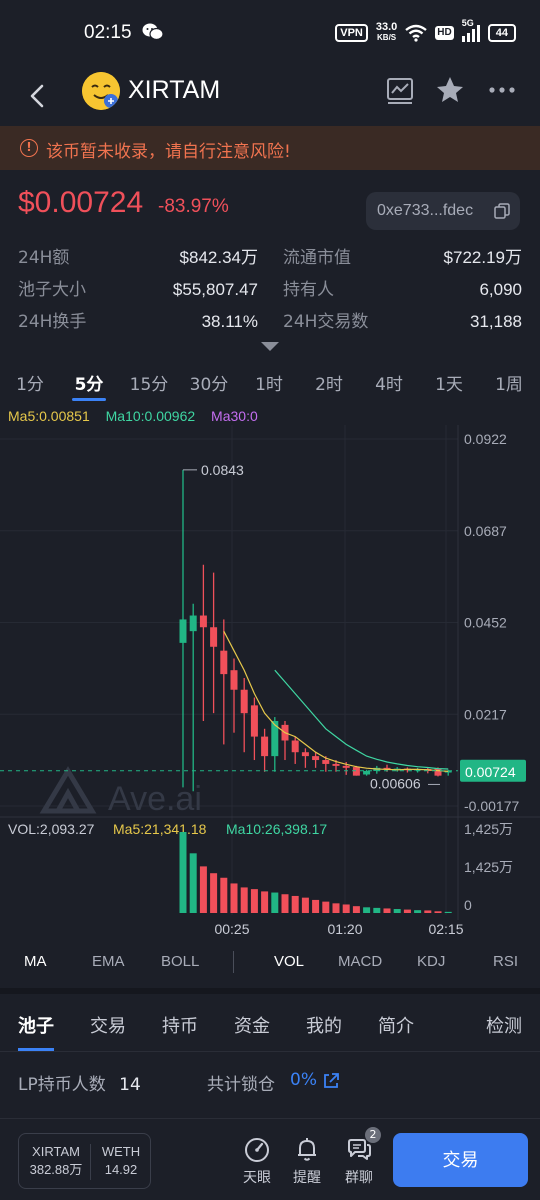  I want to click on stat-value: 6,090, so click(500, 289).